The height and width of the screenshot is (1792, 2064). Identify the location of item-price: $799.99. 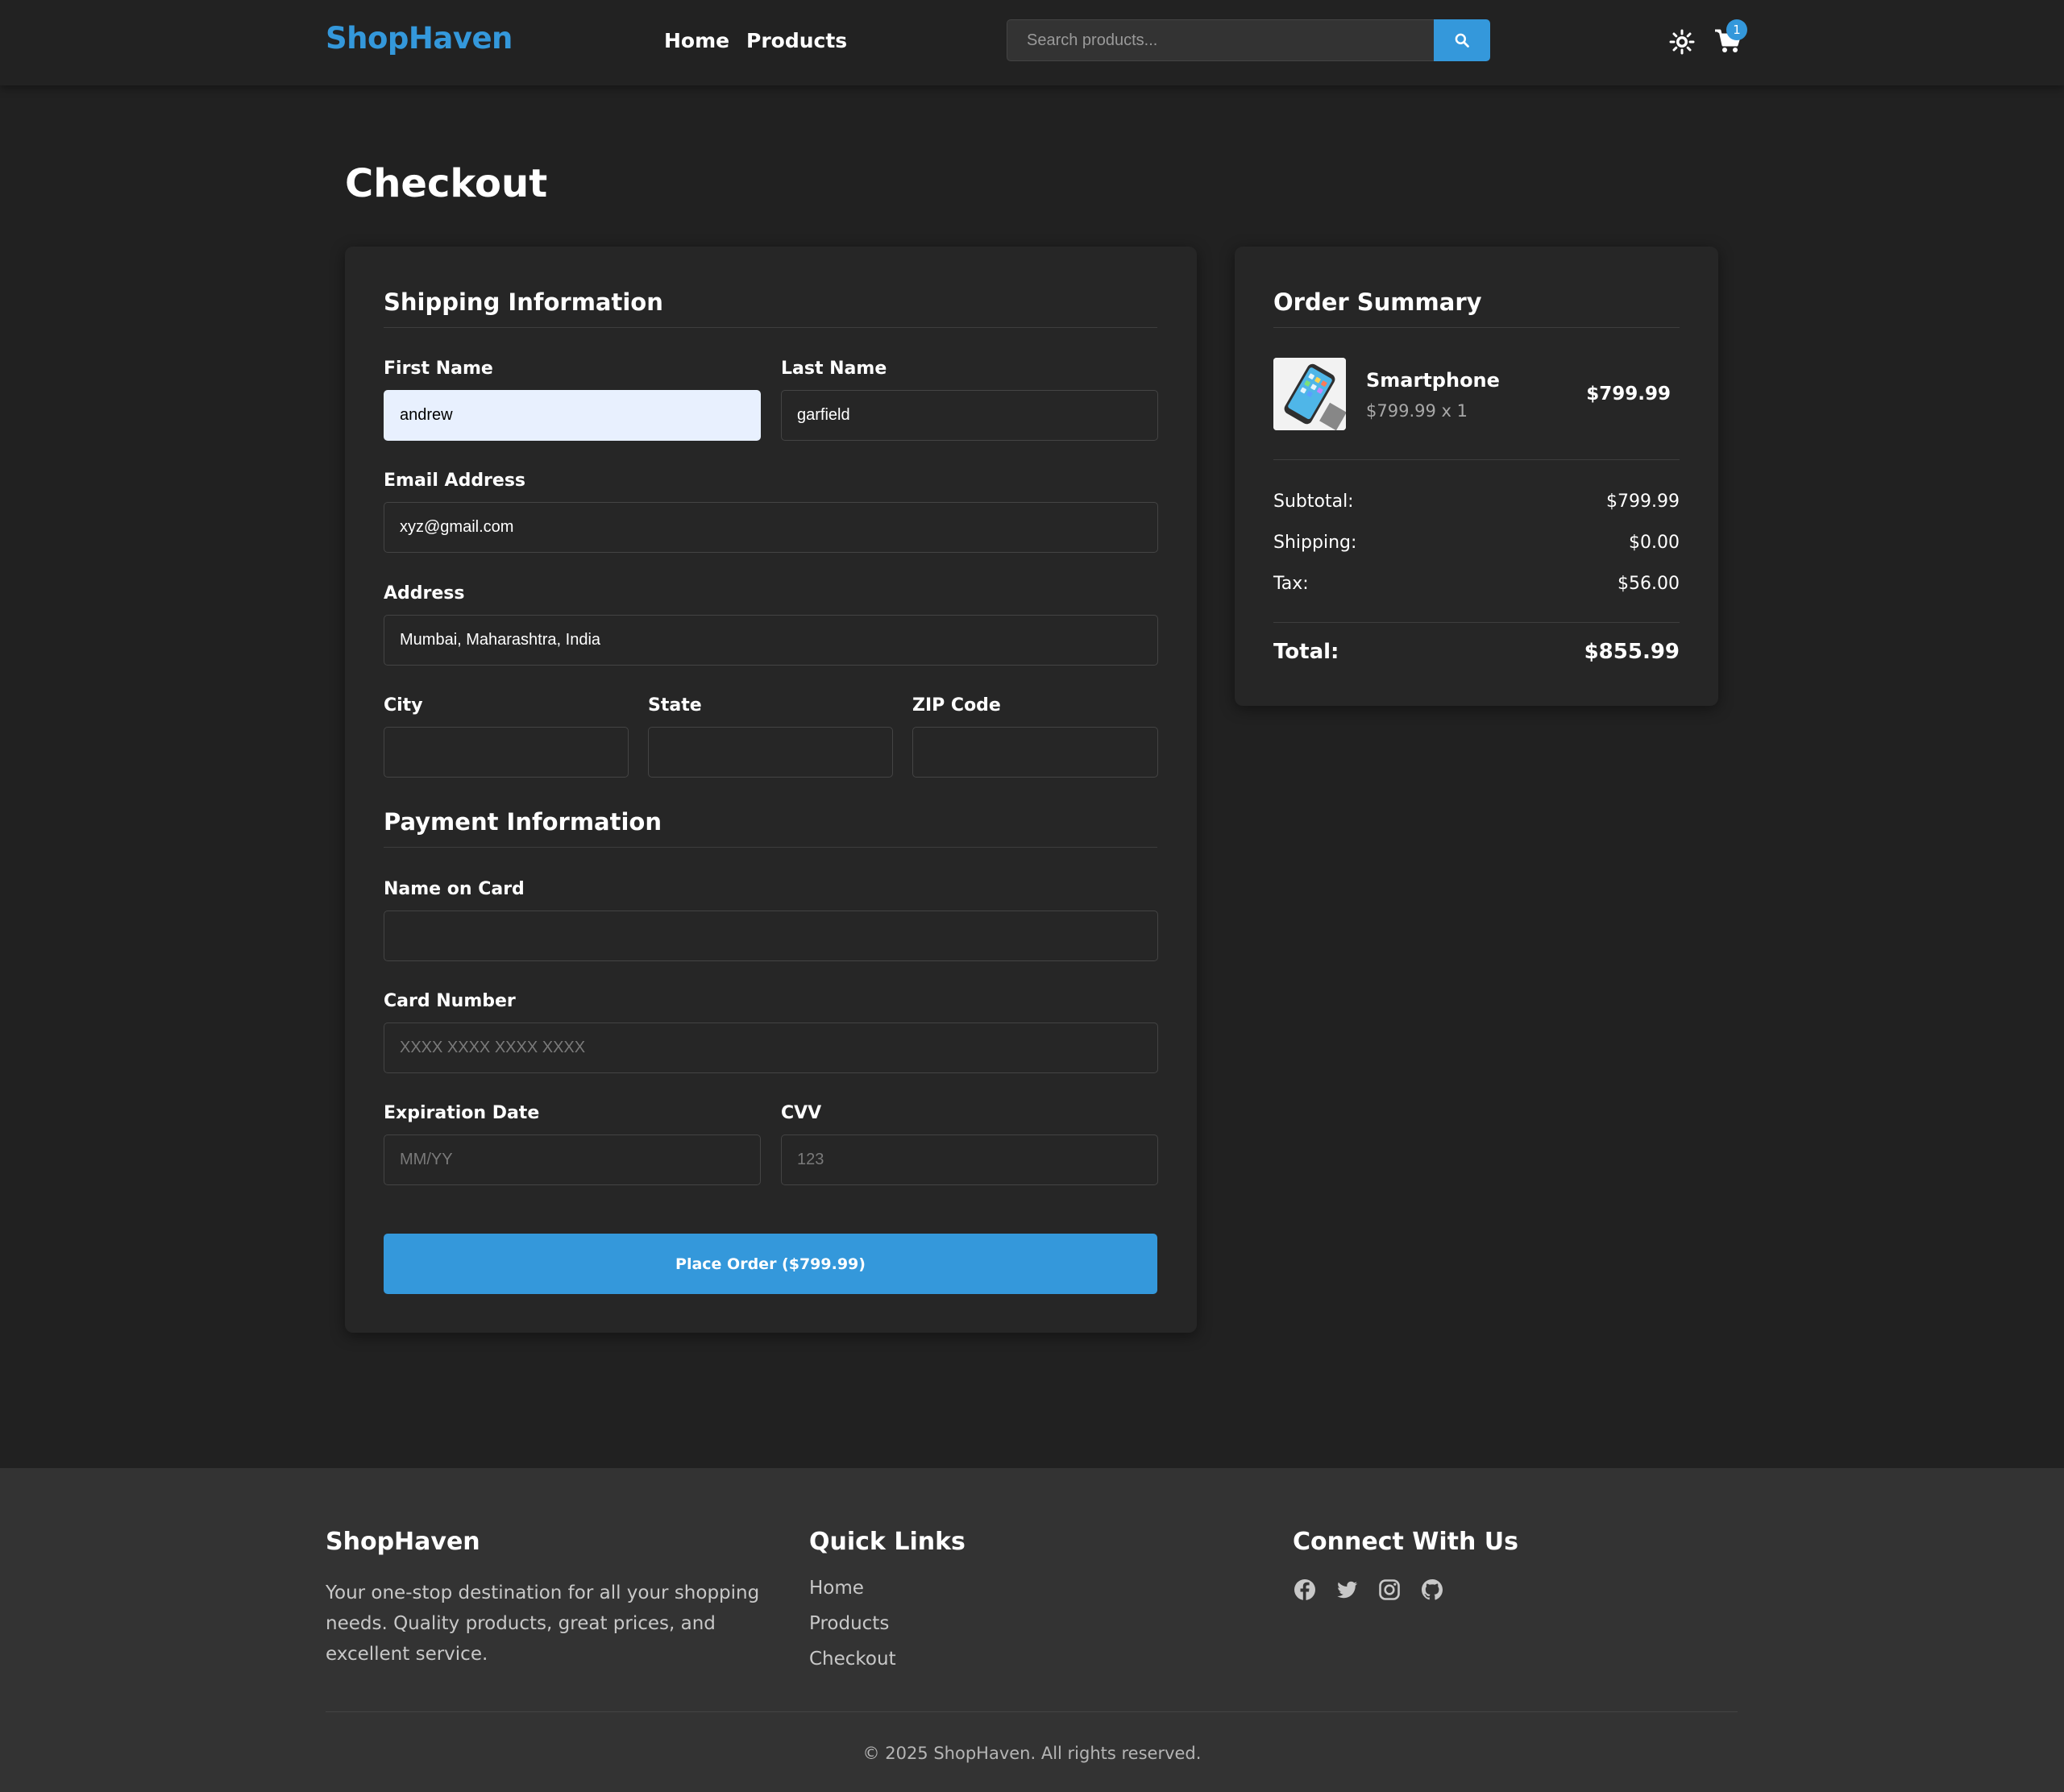
(1629, 394).